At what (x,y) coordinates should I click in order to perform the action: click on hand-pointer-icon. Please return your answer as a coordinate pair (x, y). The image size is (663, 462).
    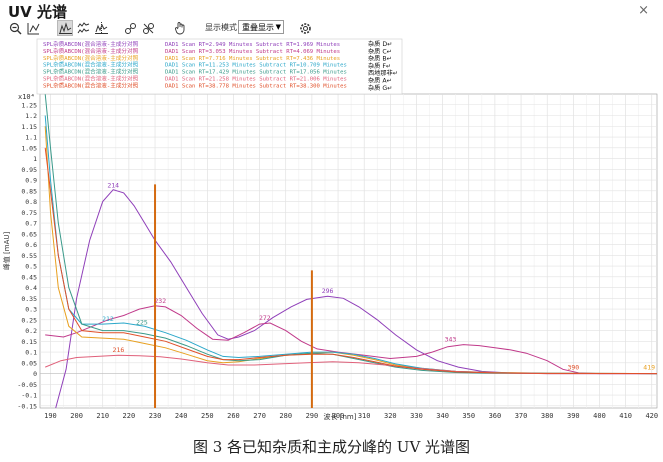
    Looking at the image, I should click on (181, 28).